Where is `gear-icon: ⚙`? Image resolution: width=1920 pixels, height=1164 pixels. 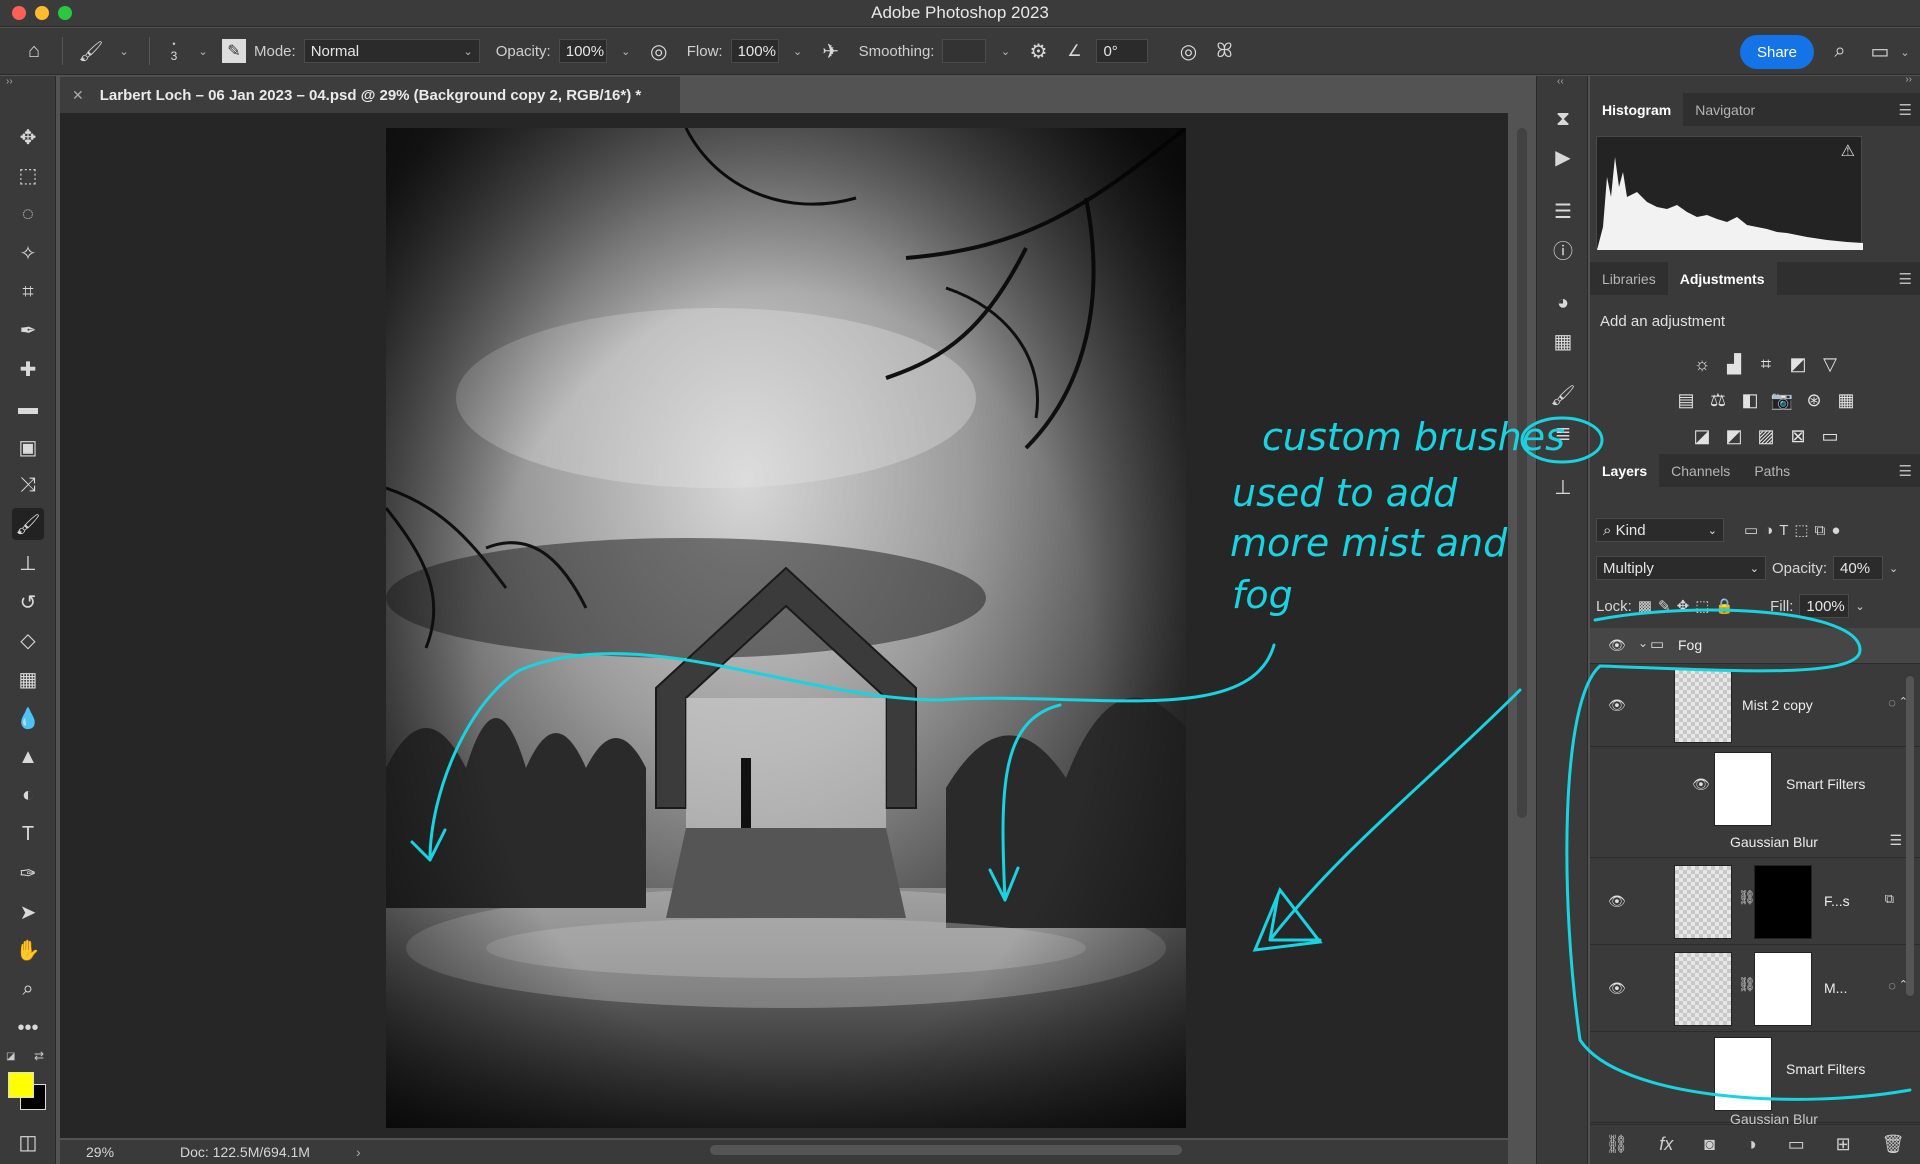 gear-icon: ⚙ is located at coordinates (1038, 51).